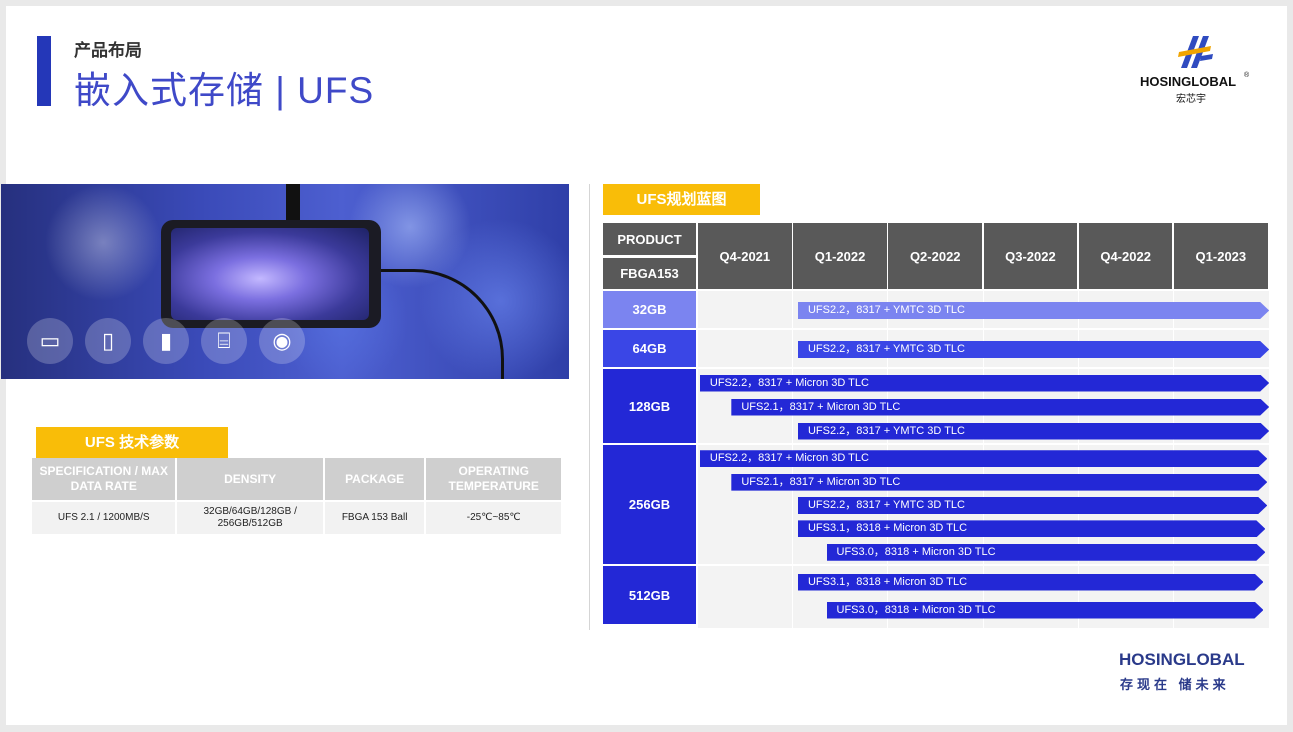 The image size is (1293, 732). I want to click on roadmap-quarter-header: Q1-2022, so click(840, 256).